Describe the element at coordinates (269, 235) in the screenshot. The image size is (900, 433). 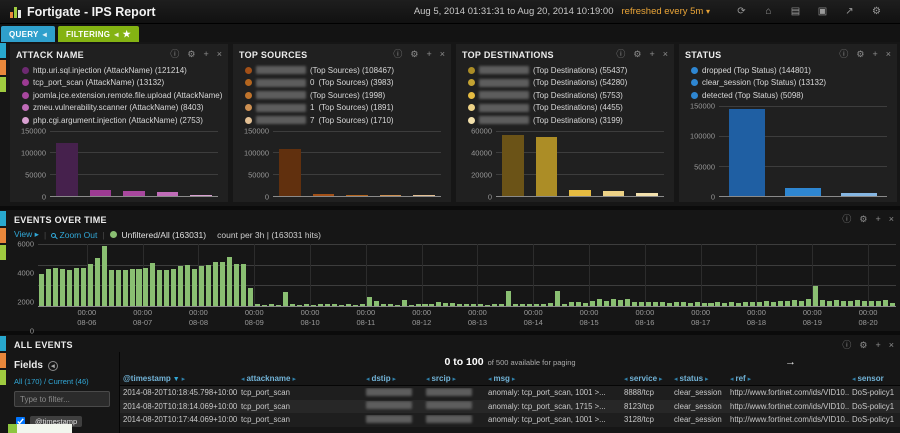
I see `interval-note: count per 3h | (163031 hits)` at that location.